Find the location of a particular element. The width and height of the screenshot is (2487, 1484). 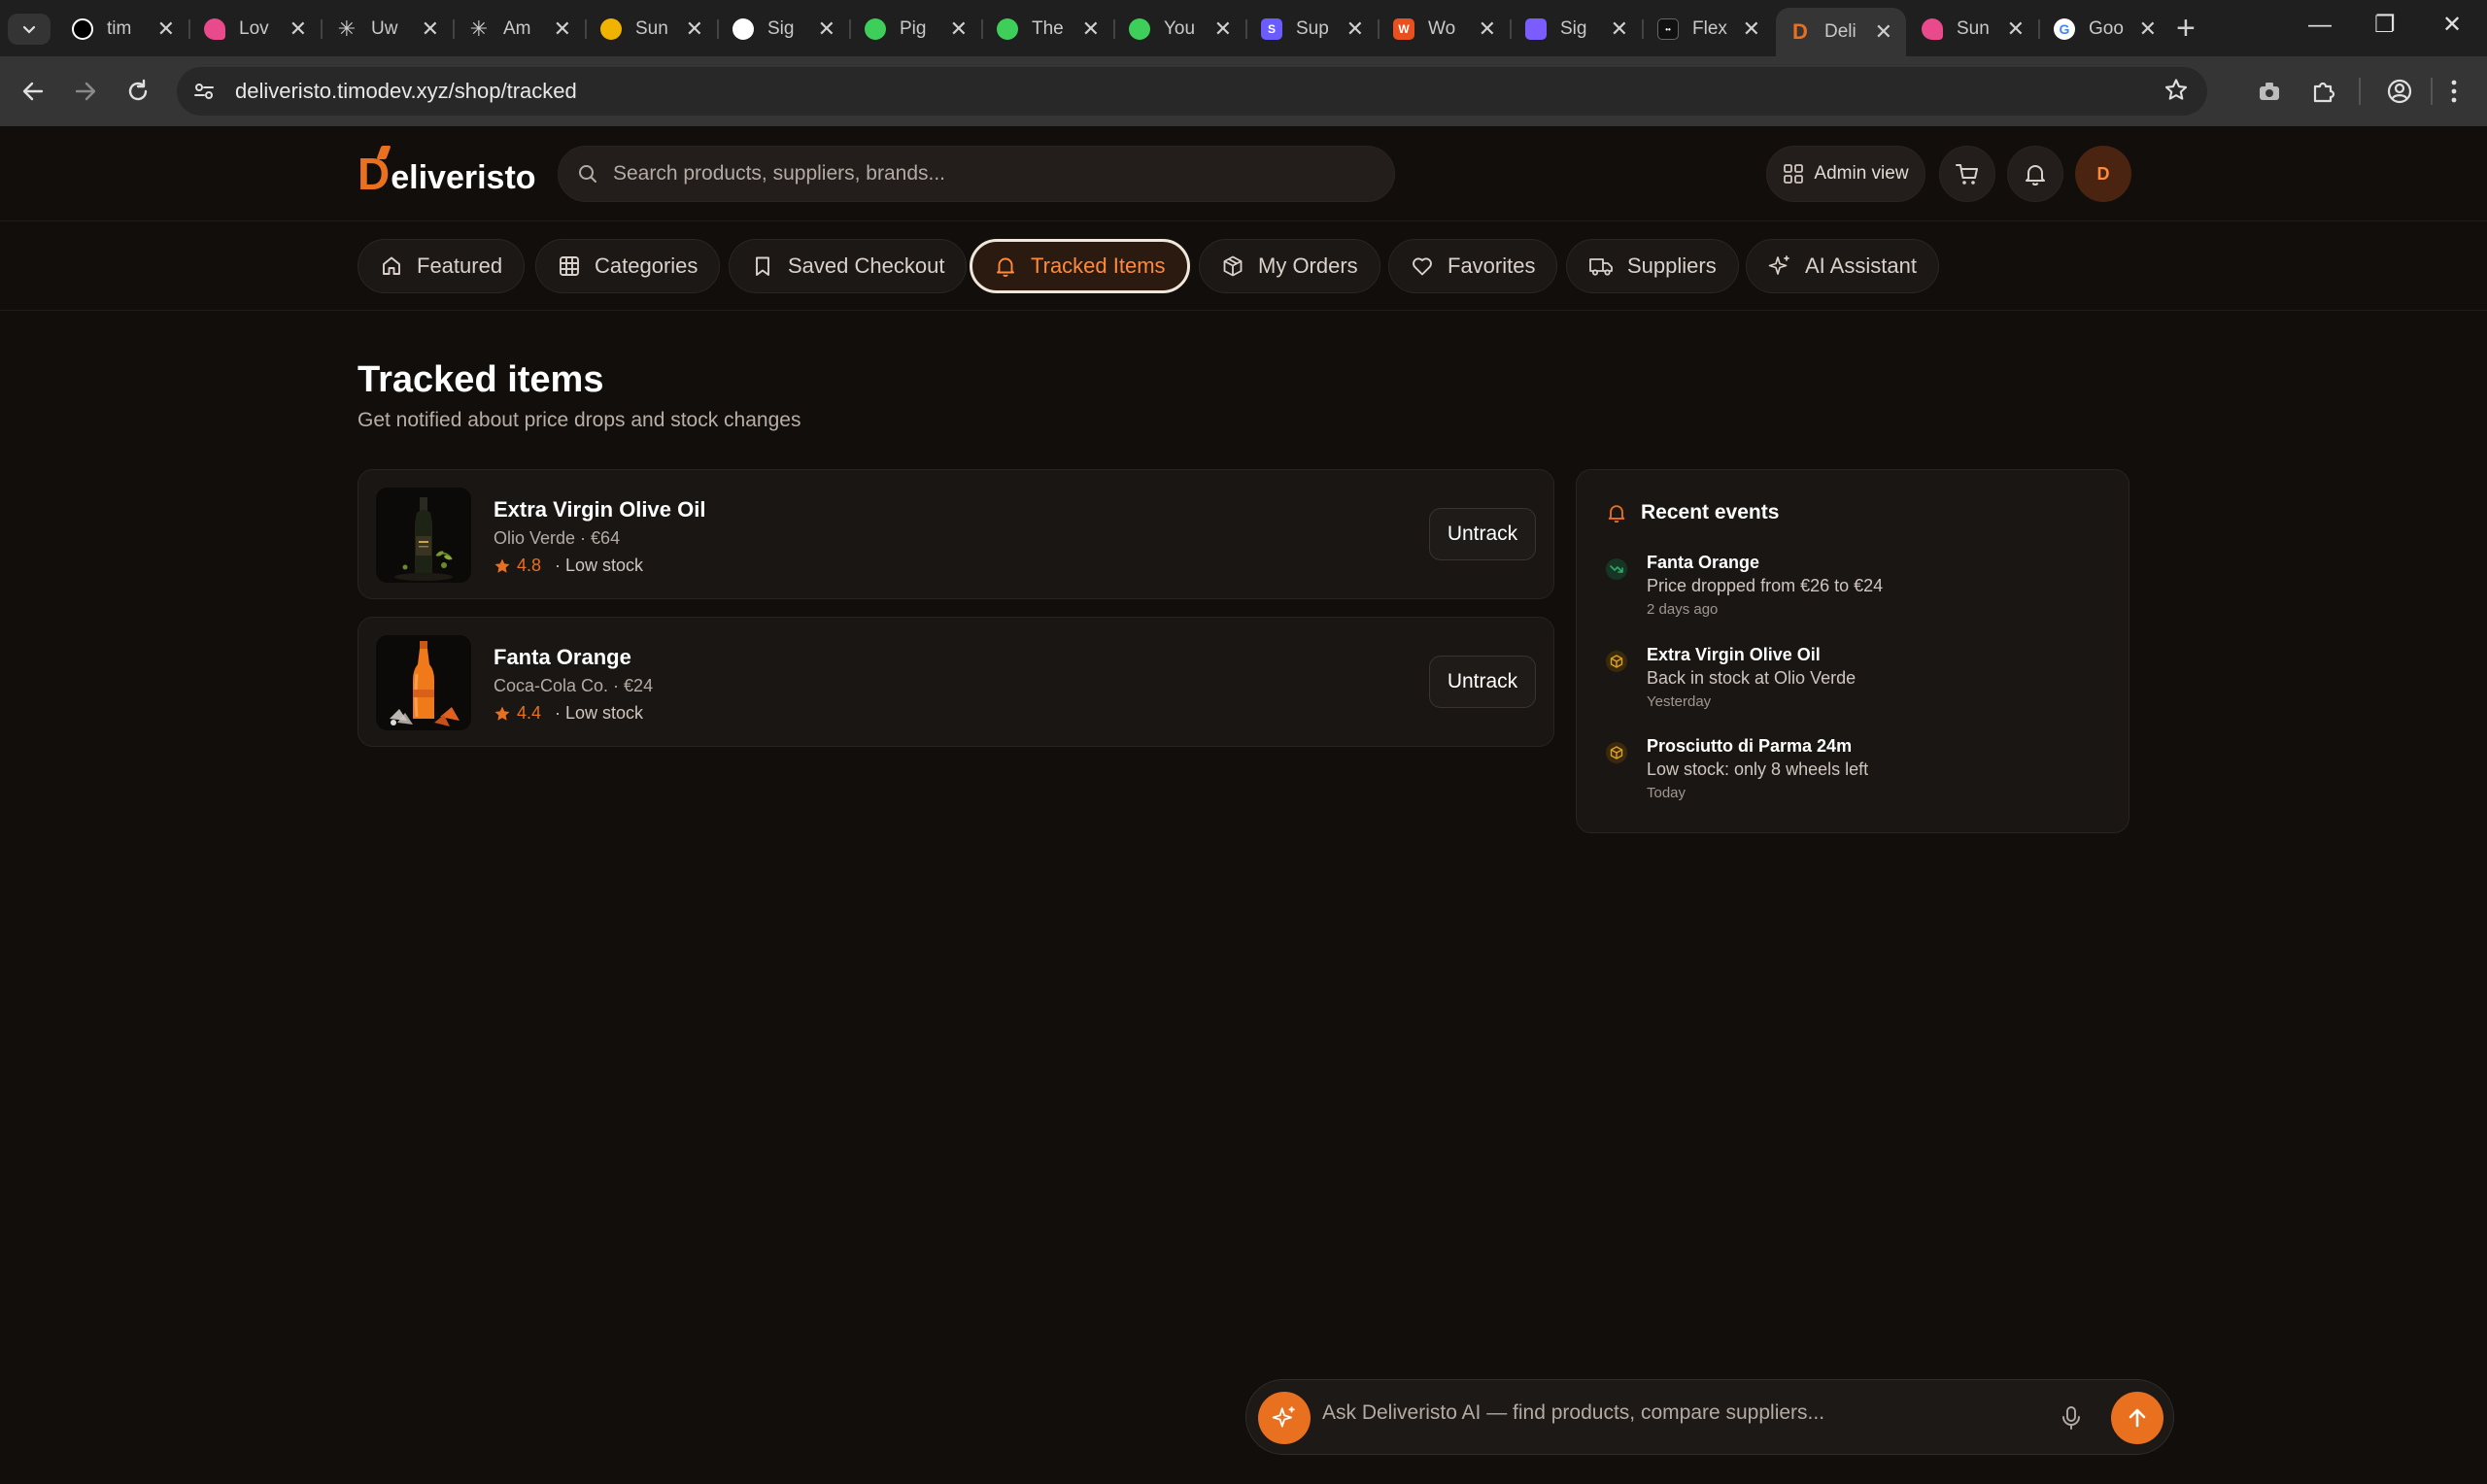

item-name: Extra Virgin Olive Oil is located at coordinates (599, 510).